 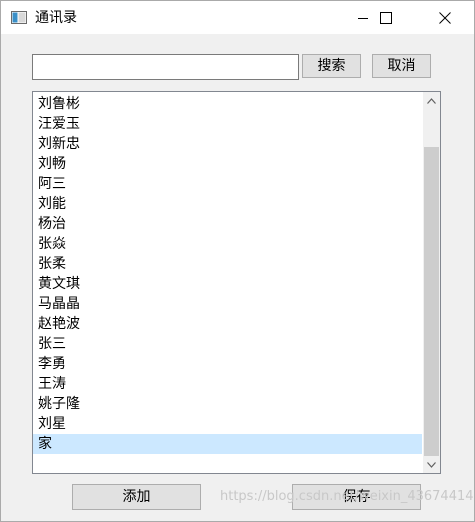 I want to click on contact-list-item: 马晶晶, so click(x=227, y=304).